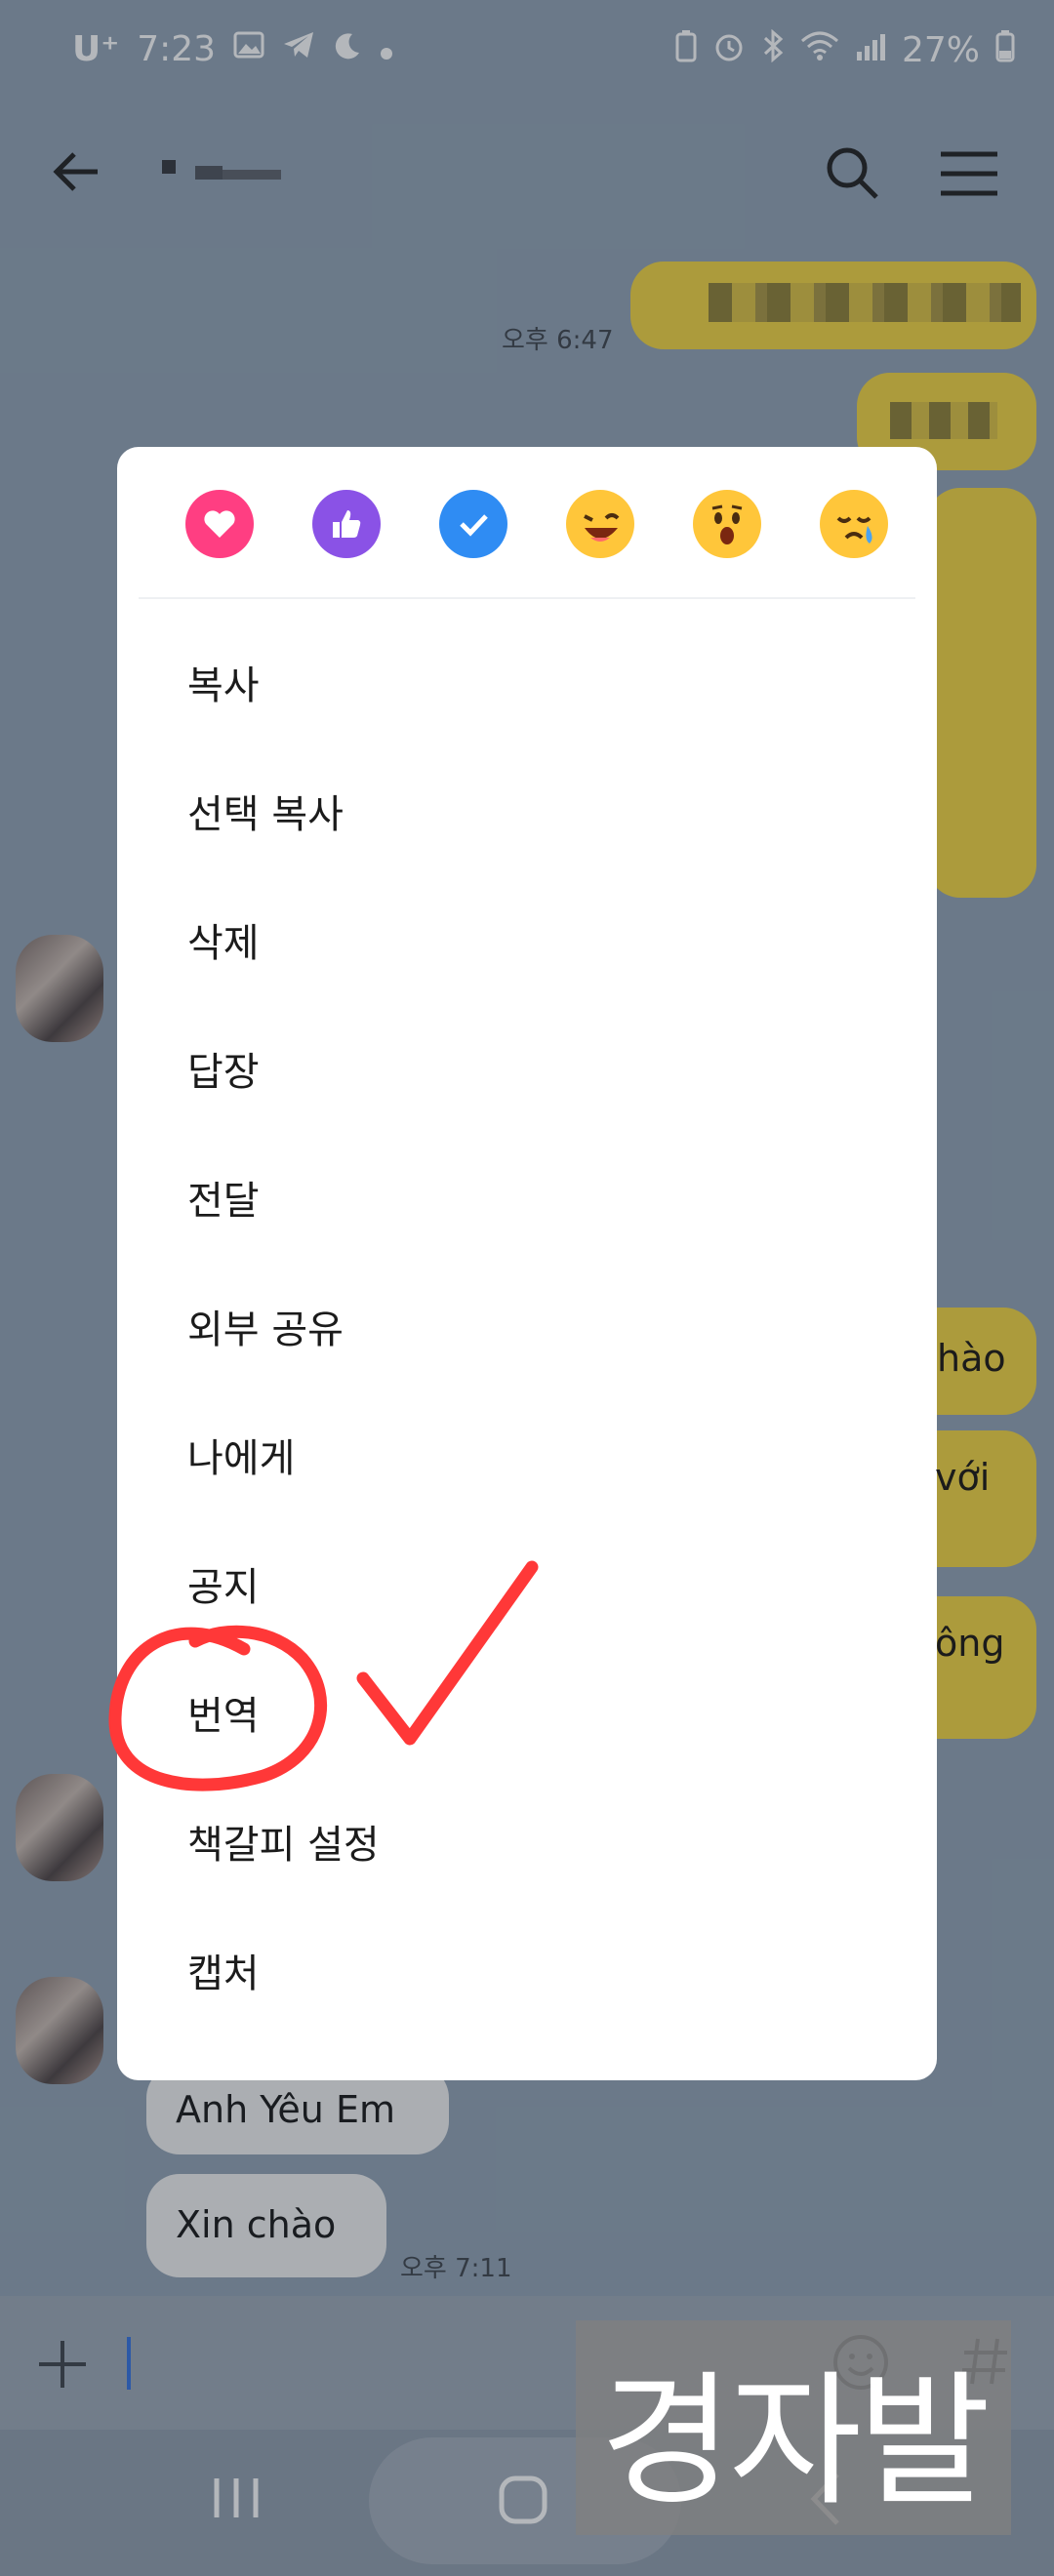 The height and width of the screenshot is (2576, 1054). I want to click on menu-item-select-copy: 선택 복사, so click(529, 811).